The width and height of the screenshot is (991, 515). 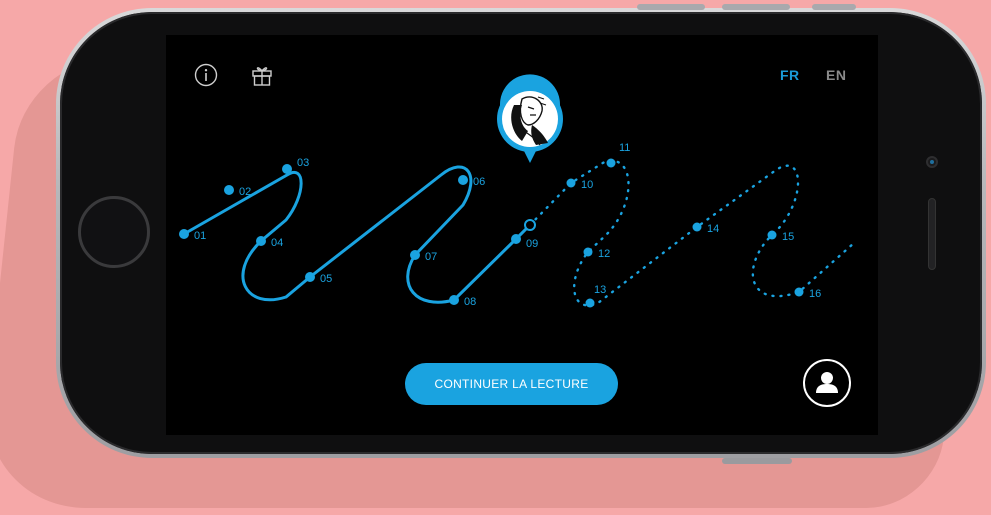 What do you see at coordinates (431, 257) in the screenshot?
I see `journey-node-label: 07` at bounding box center [431, 257].